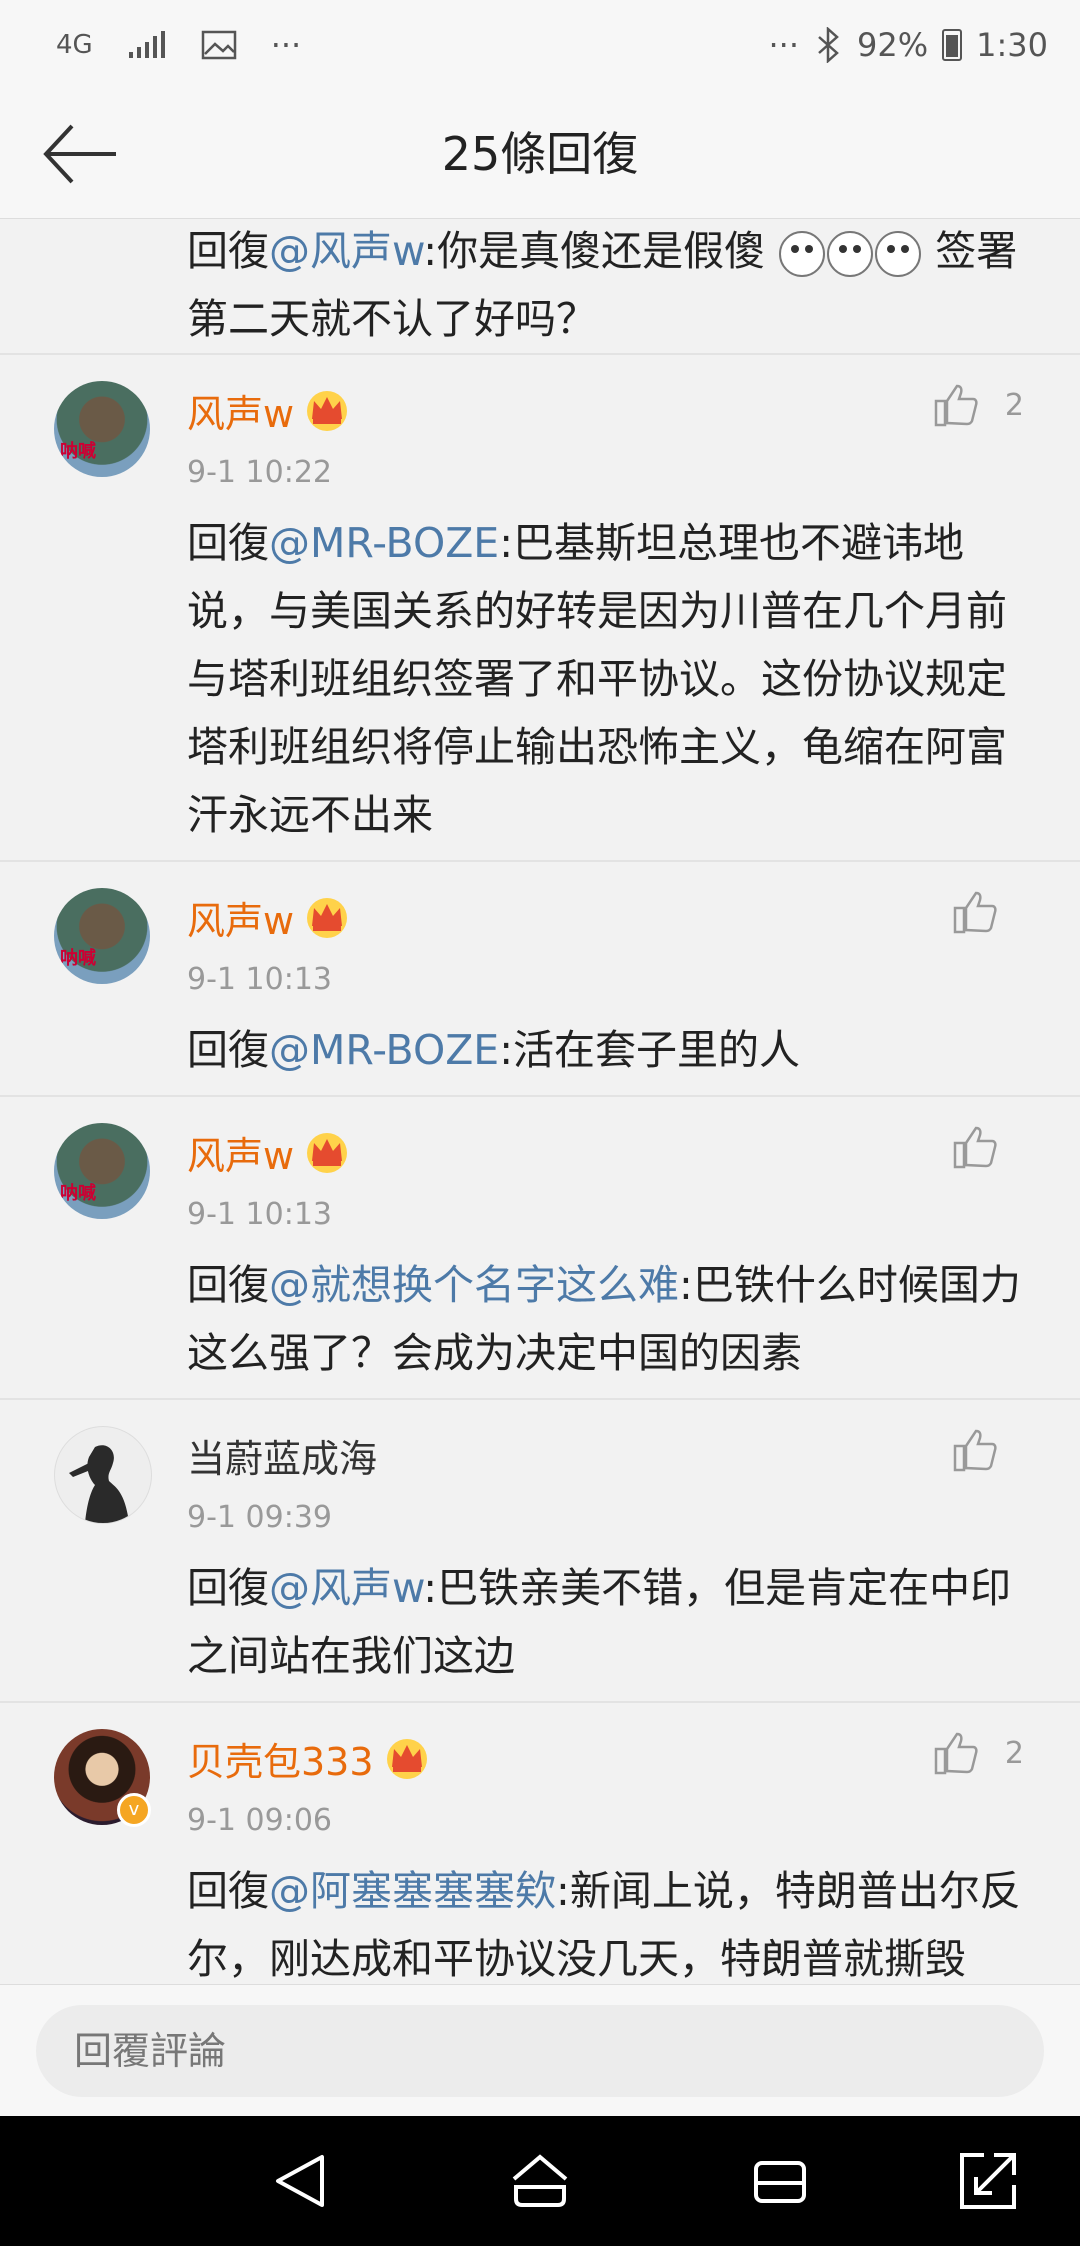  Describe the element at coordinates (99, 1484) in the screenshot. I see `silhouette-icon` at that location.